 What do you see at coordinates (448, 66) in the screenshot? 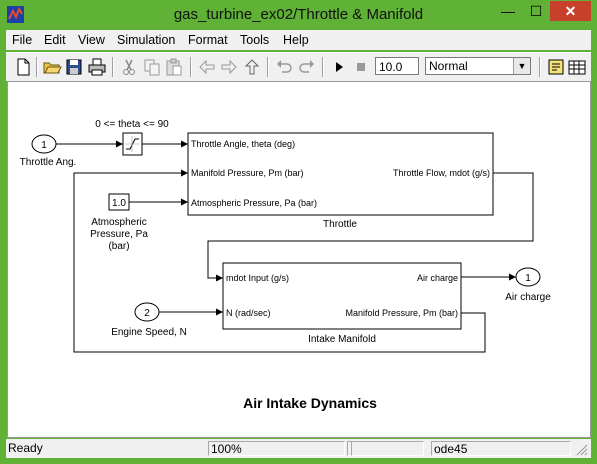
I see `simulation-mode-value: Normal` at bounding box center [448, 66].